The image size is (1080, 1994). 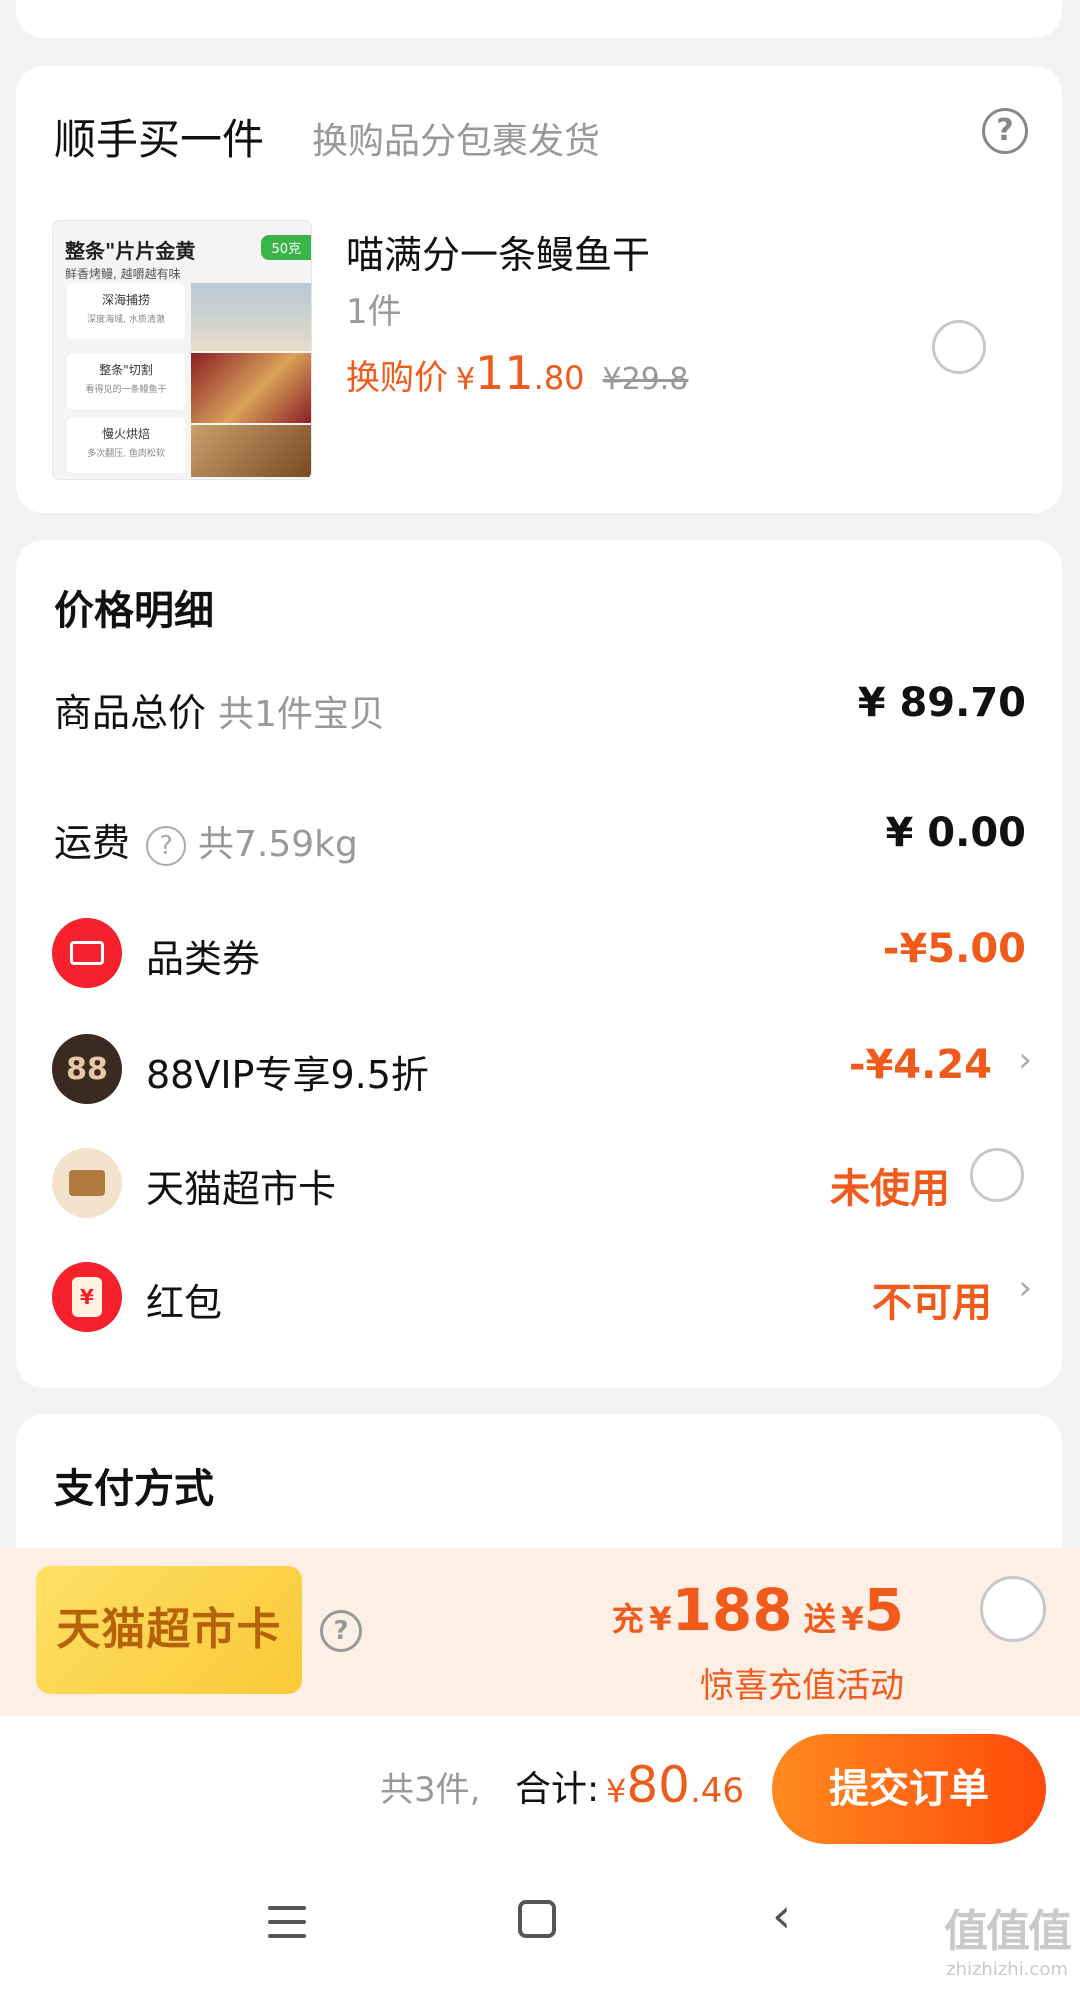 What do you see at coordinates (954, 949) in the screenshot?
I see `coupon-value: -¥5.00` at bounding box center [954, 949].